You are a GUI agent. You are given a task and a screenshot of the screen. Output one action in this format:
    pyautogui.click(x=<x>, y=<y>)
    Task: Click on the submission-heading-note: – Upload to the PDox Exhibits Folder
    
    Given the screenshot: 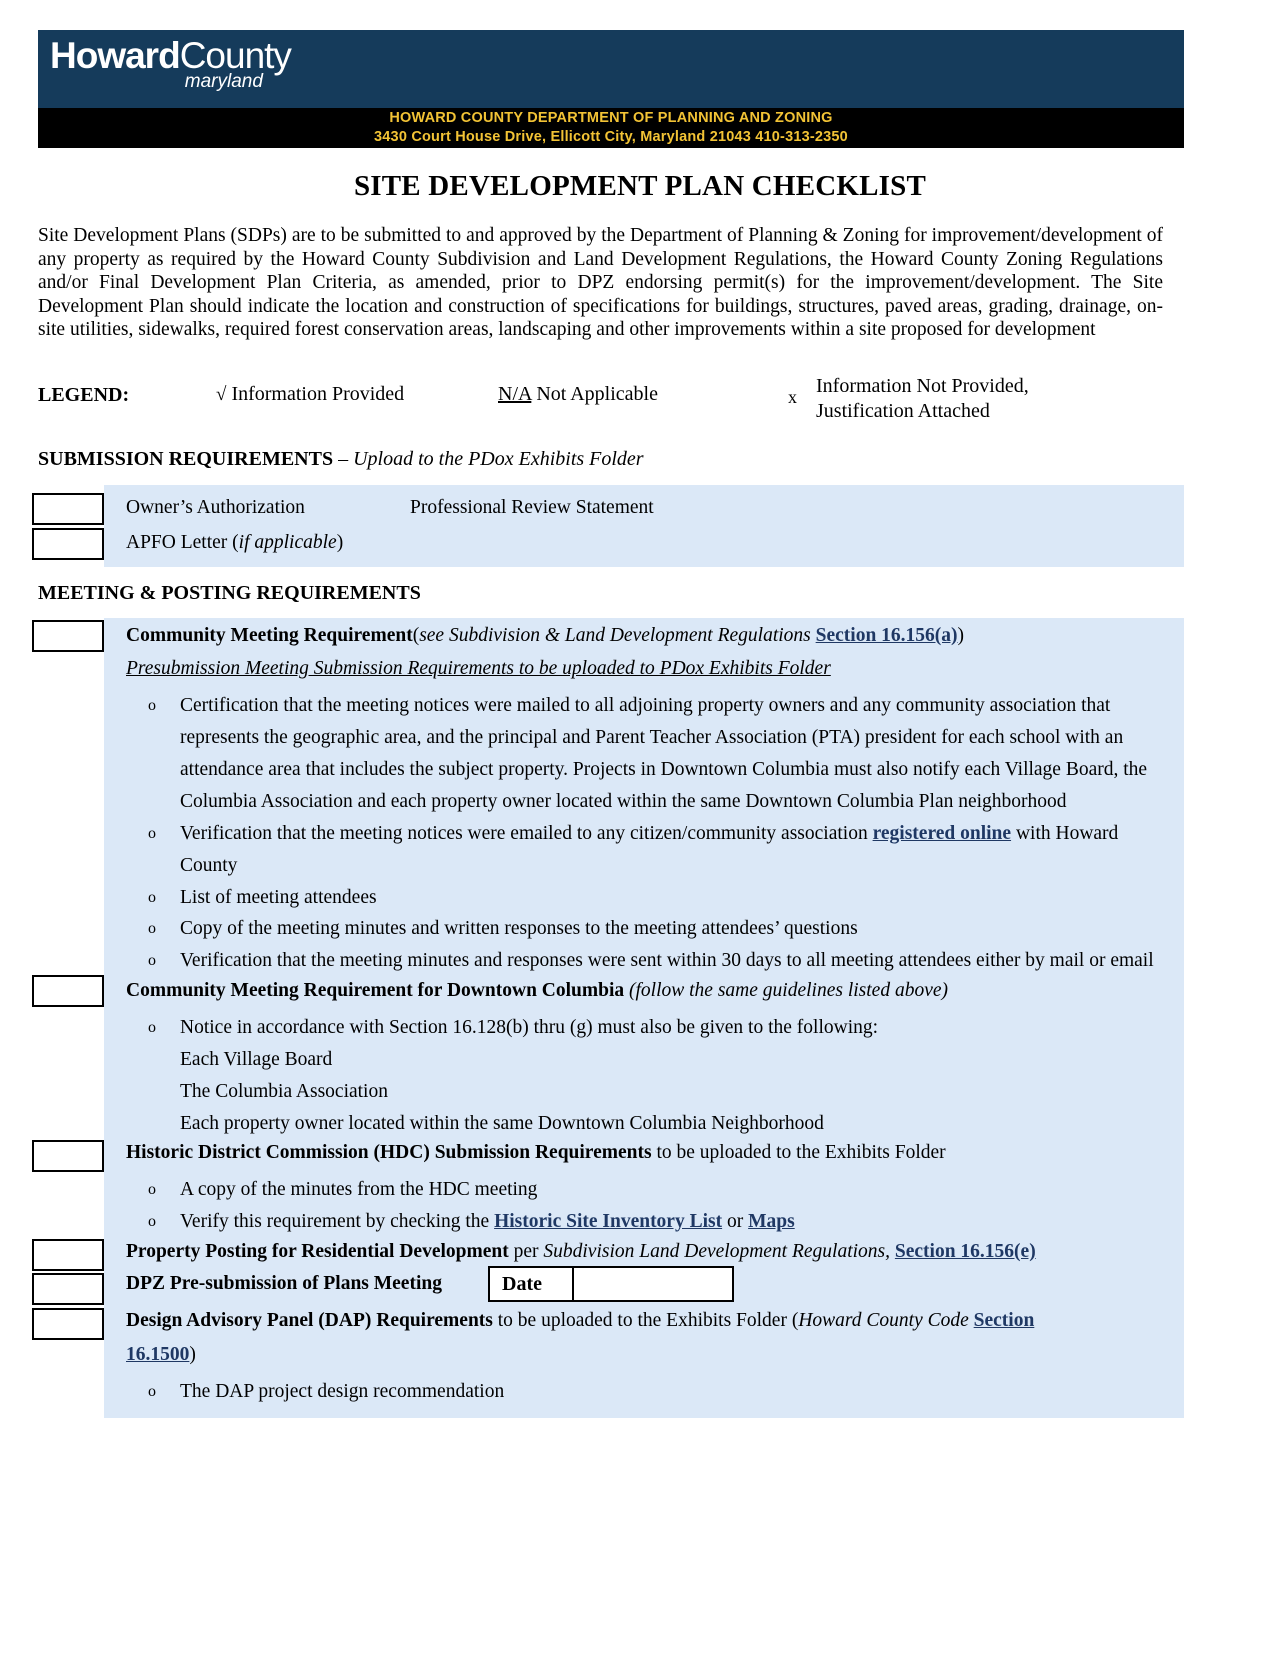 What is the action you would take?
    pyautogui.click(x=491, y=459)
    